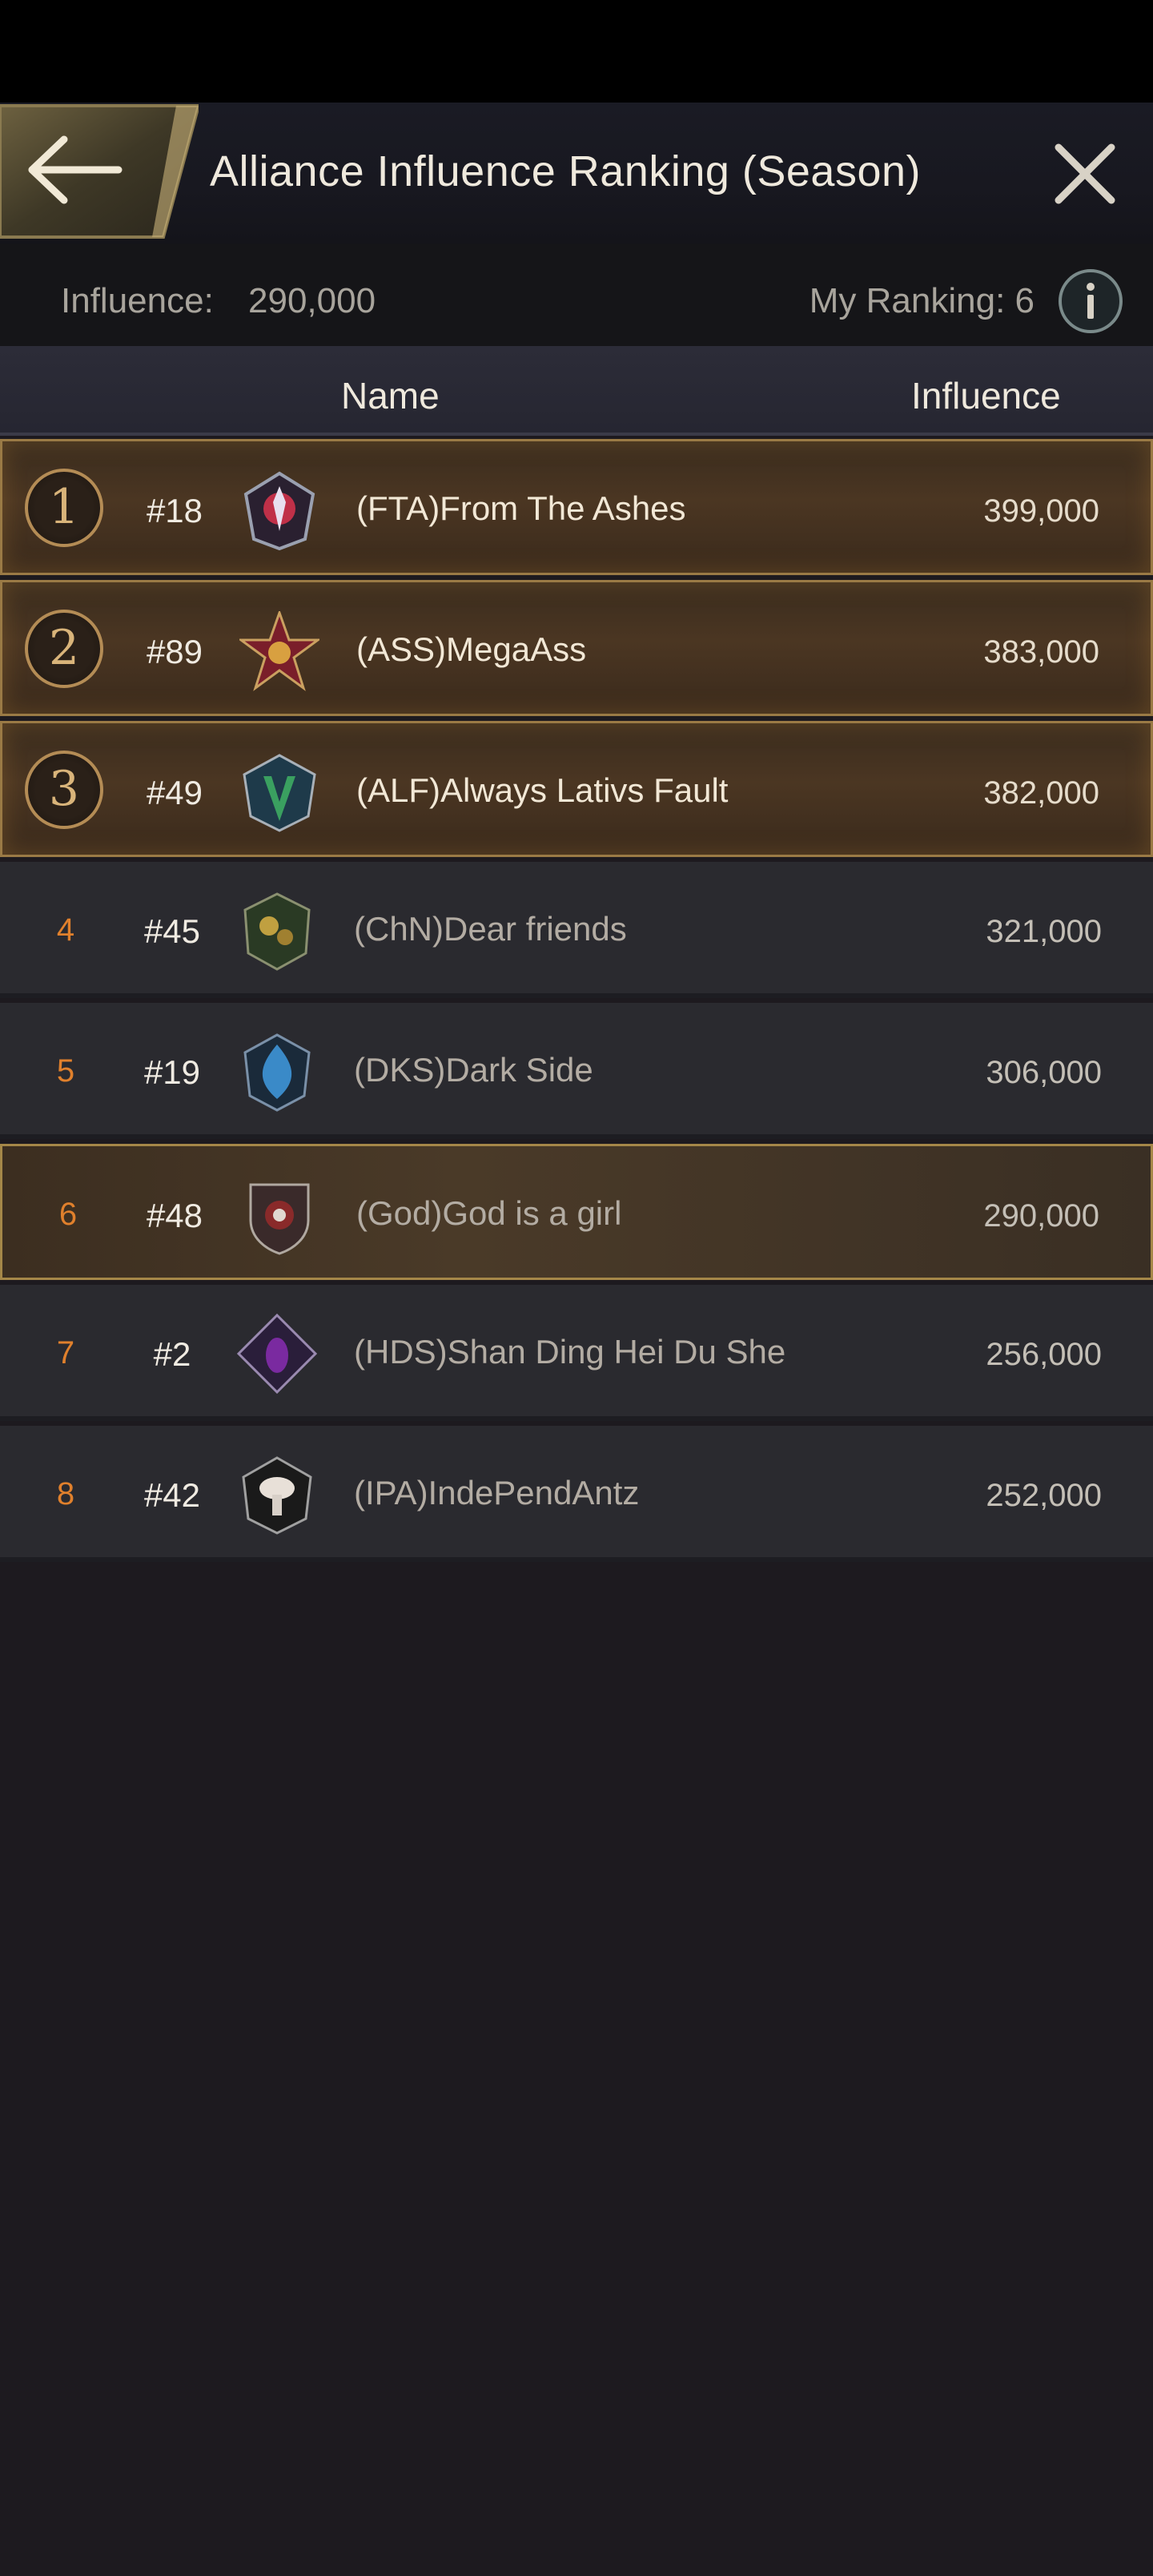 The height and width of the screenshot is (2576, 1153). I want to click on rank-number: 8, so click(66, 1493).